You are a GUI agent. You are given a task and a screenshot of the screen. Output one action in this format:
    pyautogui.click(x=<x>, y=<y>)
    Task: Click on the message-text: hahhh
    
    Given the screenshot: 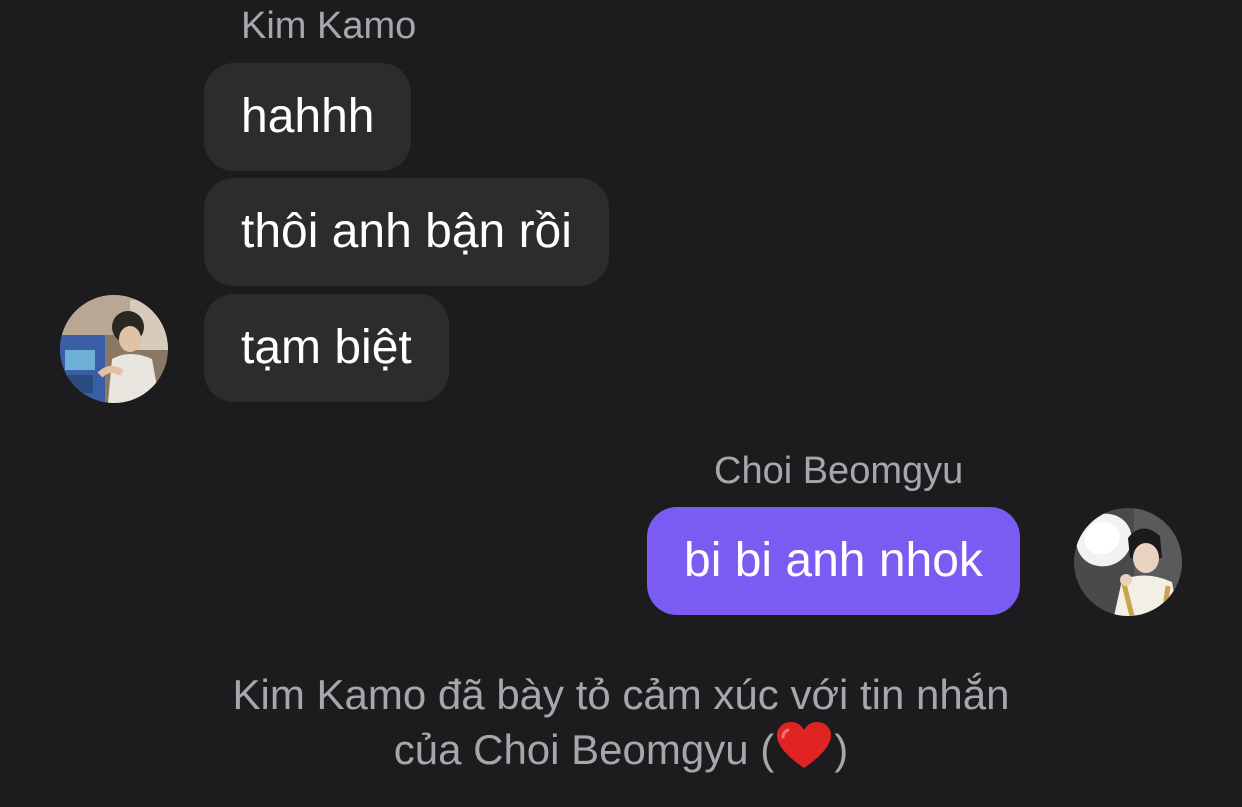 What is the action you would take?
    pyautogui.click(x=308, y=116)
    